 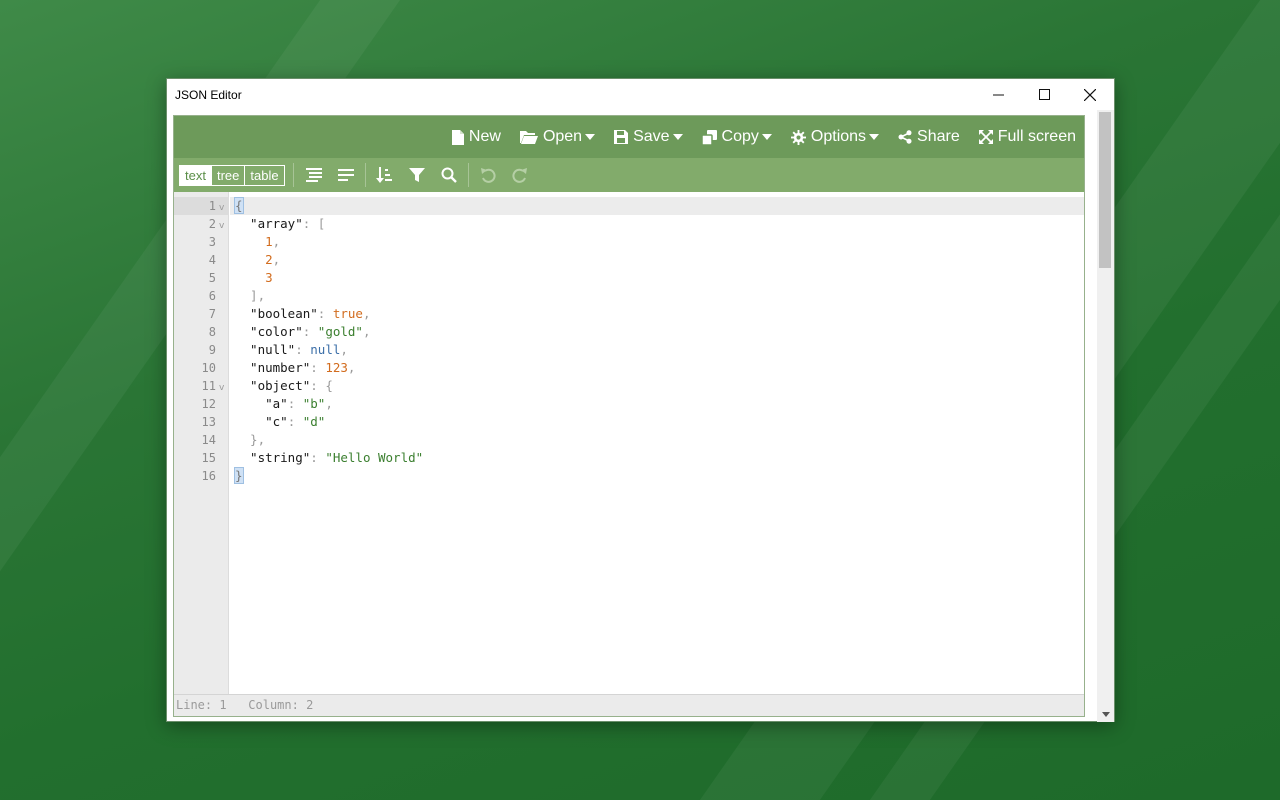 What do you see at coordinates (985, 137) in the screenshot?
I see `fullscreen-icon` at bounding box center [985, 137].